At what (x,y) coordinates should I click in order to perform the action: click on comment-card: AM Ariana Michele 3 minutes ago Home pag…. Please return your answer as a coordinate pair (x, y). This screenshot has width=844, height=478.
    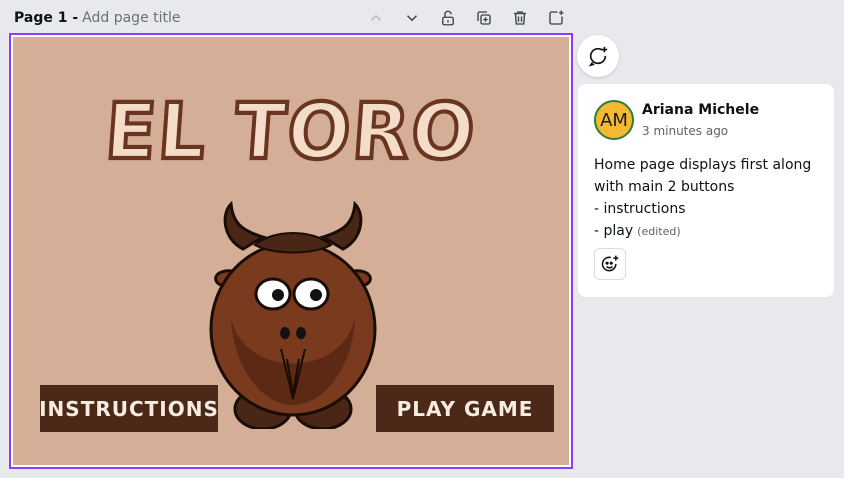
    Looking at the image, I should click on (706, 190).